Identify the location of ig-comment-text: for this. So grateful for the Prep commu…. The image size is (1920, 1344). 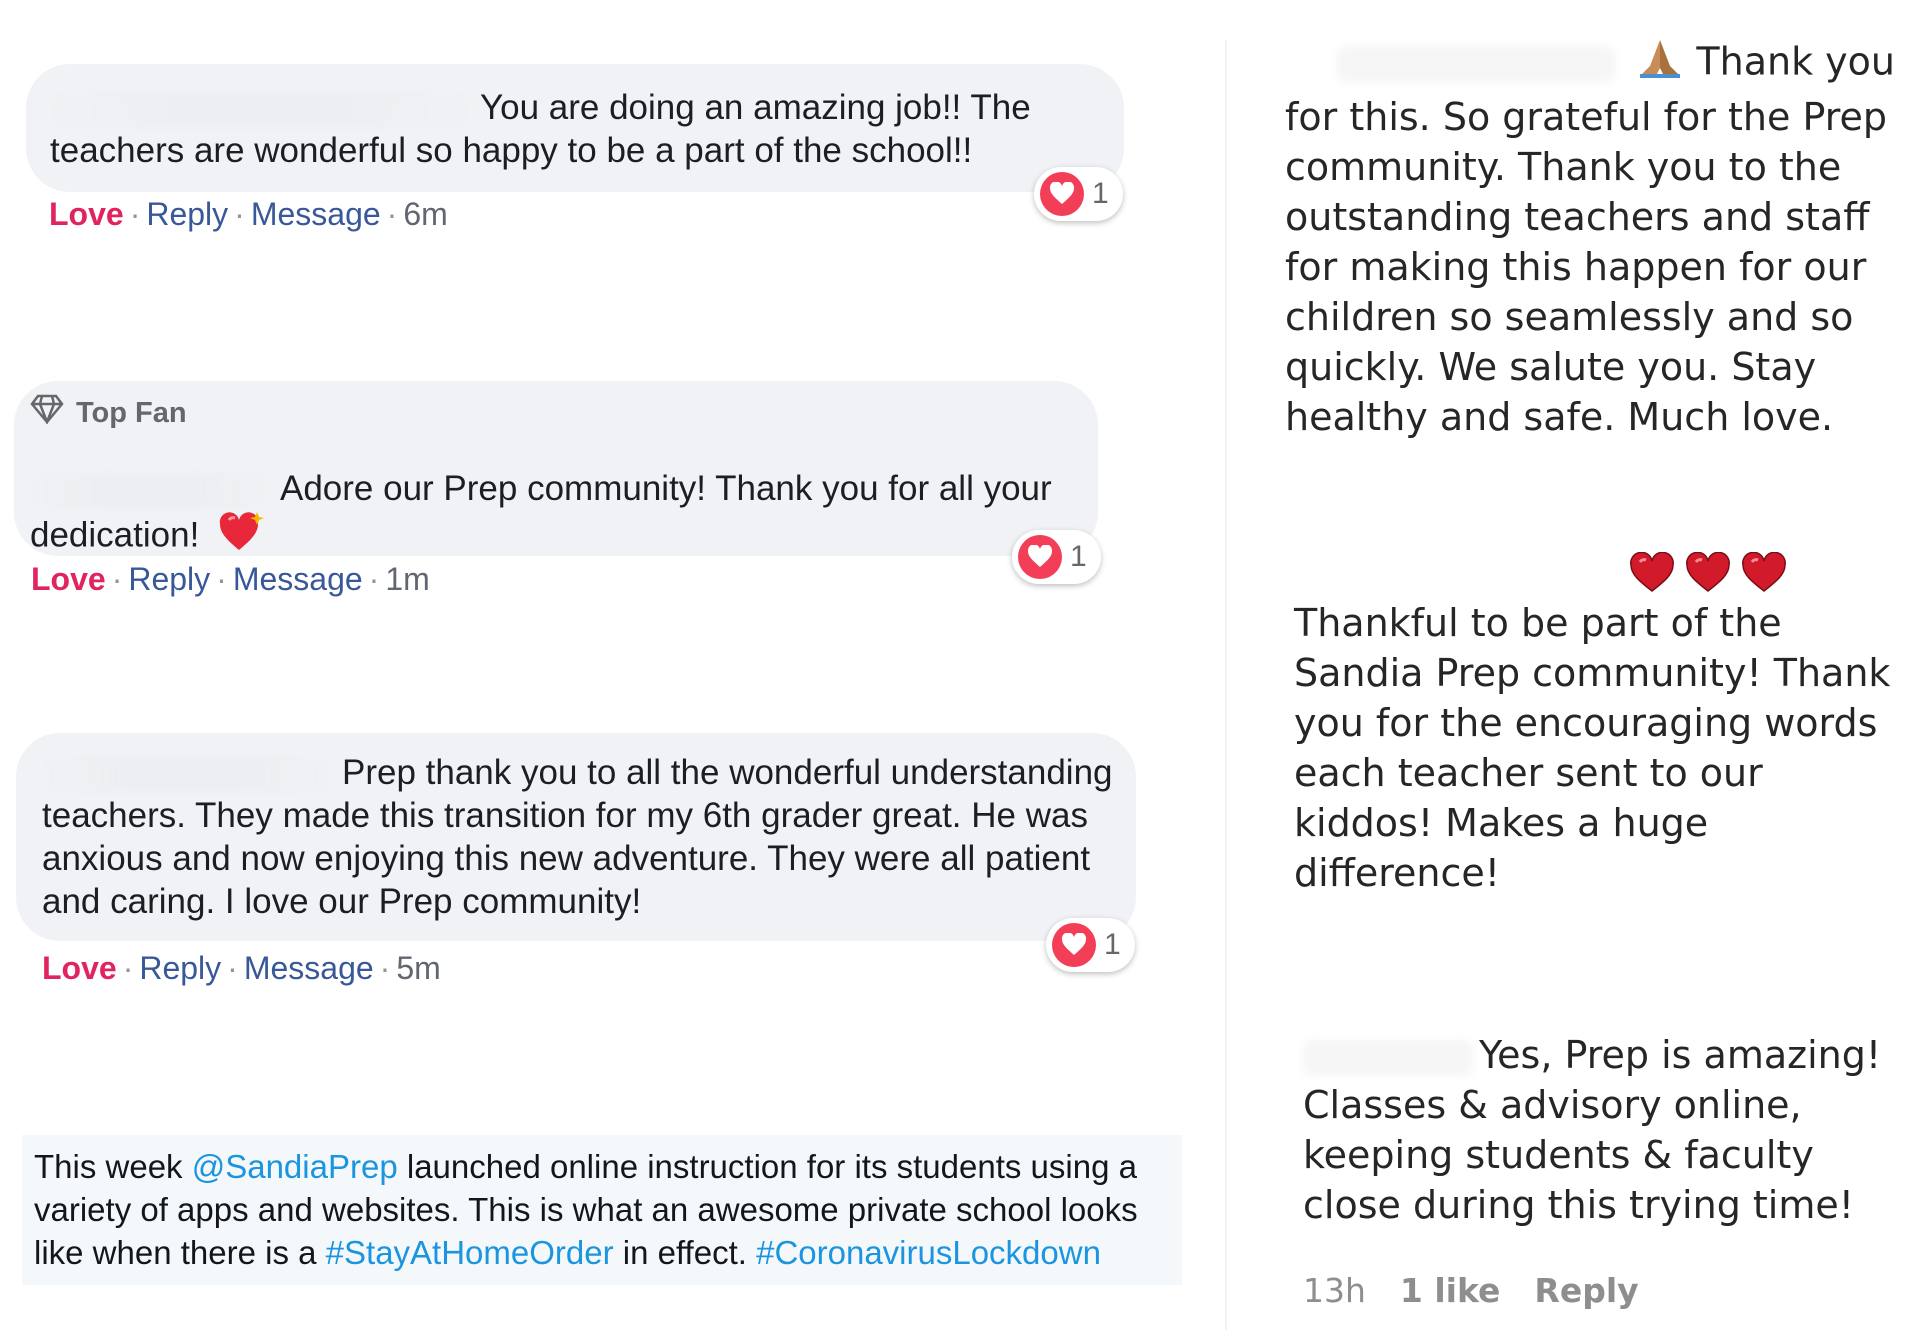
(1586, 267).